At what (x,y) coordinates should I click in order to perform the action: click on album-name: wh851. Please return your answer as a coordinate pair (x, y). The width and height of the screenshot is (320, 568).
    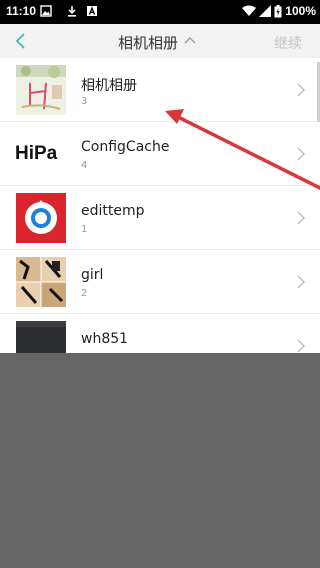
    Looking at the image, I should click on (105, 339).